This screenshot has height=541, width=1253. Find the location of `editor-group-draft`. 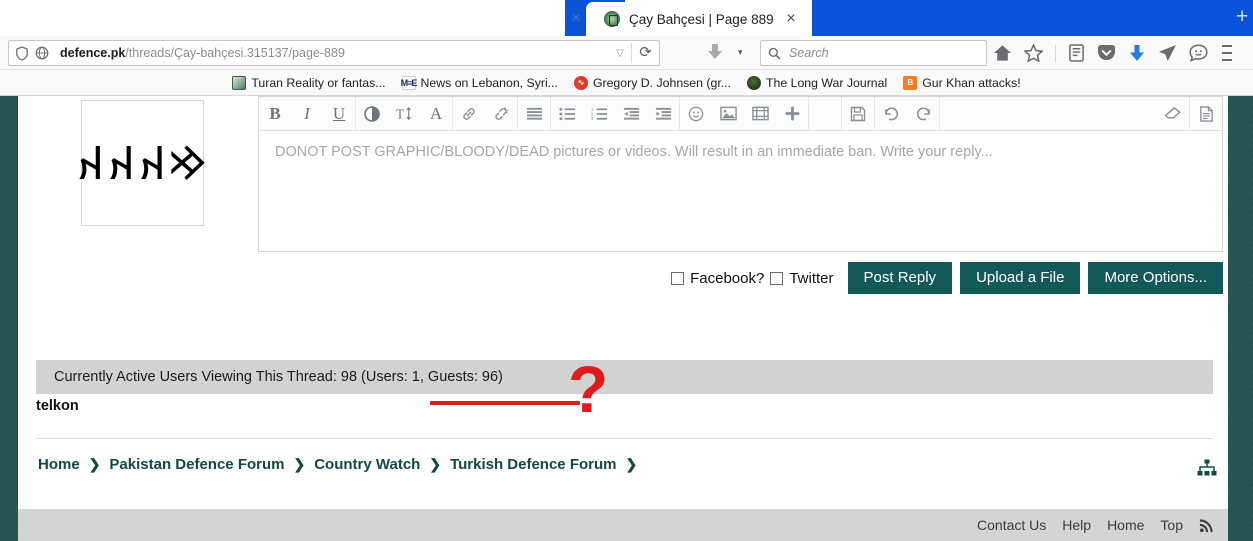

editor-group-draft is located at coordinates (858, 113).